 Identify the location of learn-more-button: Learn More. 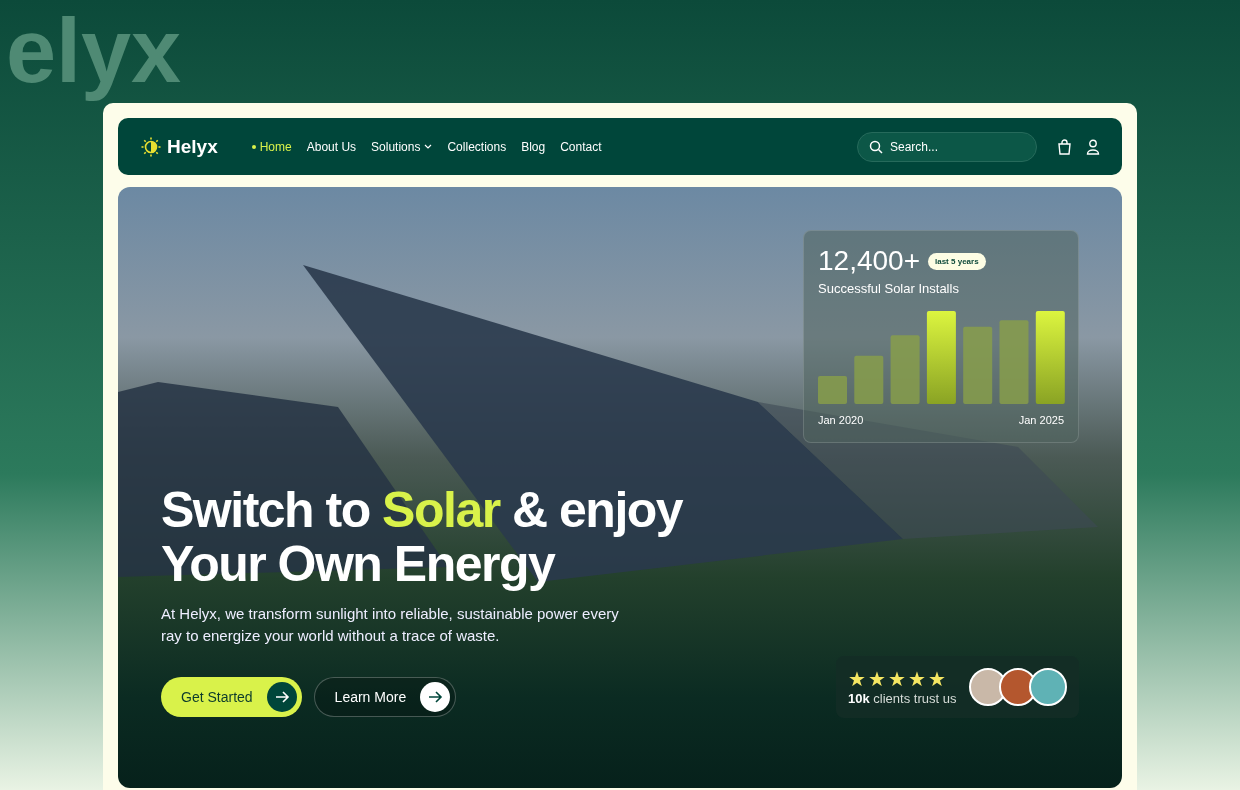
(385, 697).